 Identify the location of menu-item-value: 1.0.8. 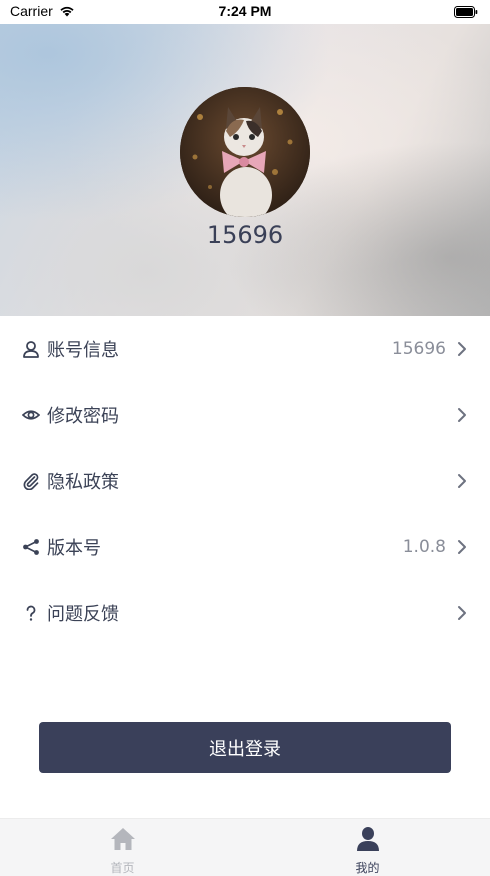
(424, 547).